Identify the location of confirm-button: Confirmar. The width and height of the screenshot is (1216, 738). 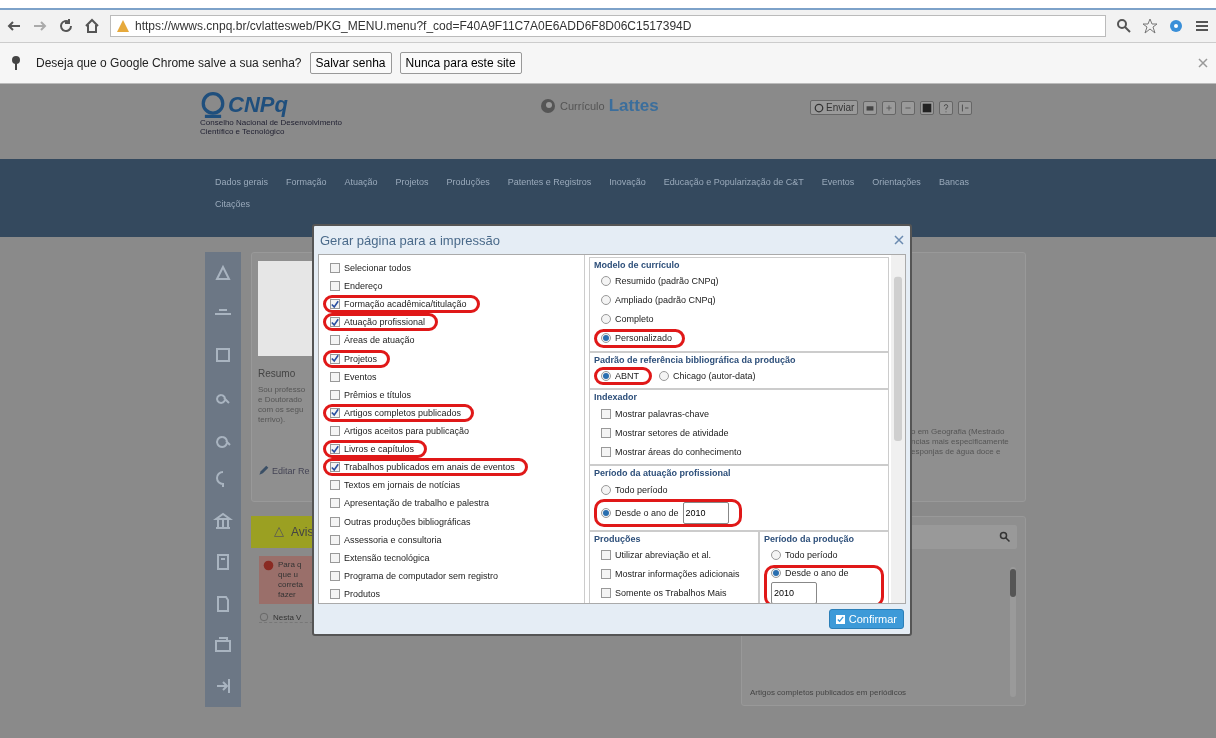
(866, 619).